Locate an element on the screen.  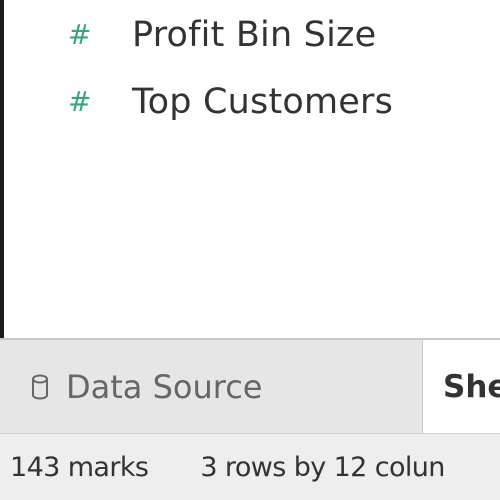
tab-data-source-label: Data Source is located at coordinates (164, 386).